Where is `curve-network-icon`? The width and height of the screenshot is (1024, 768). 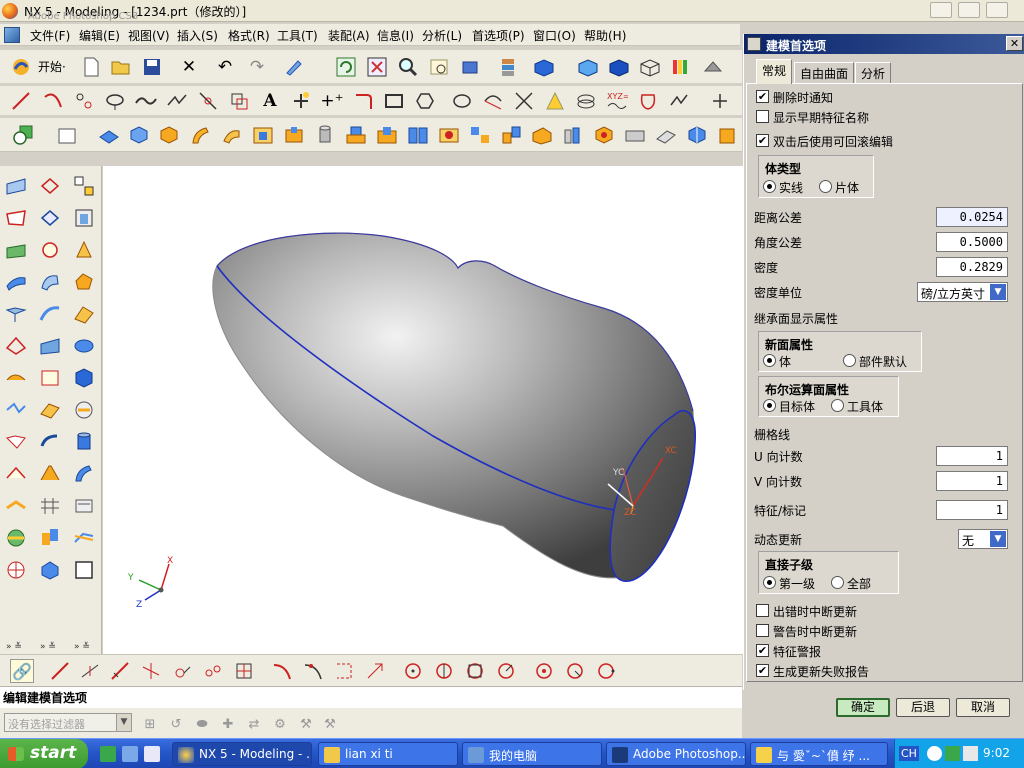
curve-network-icon is located at coordinates (50, 506).